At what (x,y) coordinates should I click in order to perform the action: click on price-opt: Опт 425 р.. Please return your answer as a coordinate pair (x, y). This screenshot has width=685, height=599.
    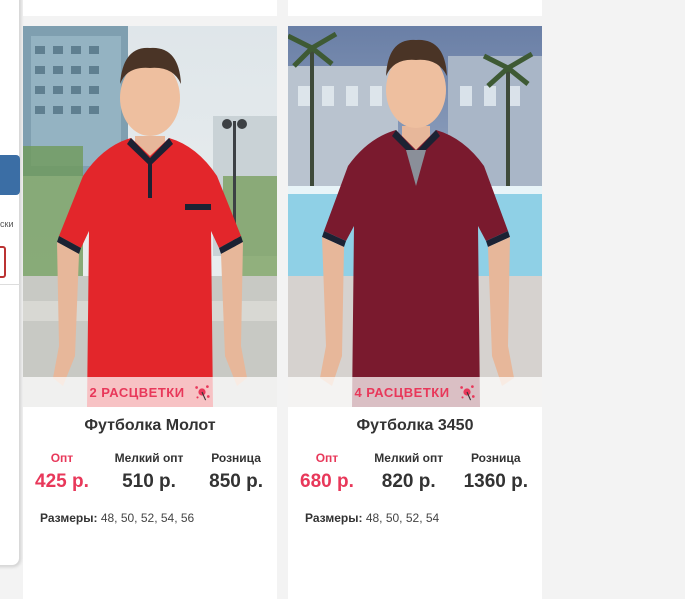
    Looking at the image, I should click on (62, 472).